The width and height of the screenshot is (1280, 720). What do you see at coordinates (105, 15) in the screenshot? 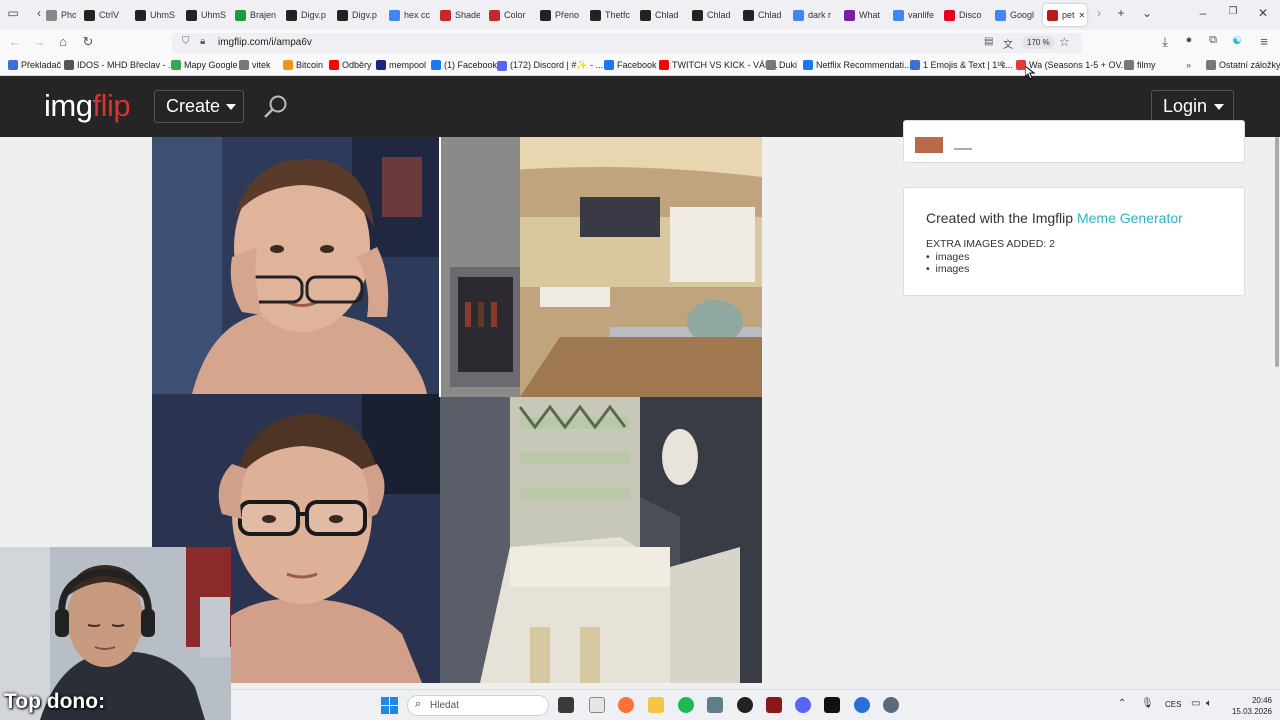
I see `browser-tab: CtrlV` at bounding box center [105, 15].